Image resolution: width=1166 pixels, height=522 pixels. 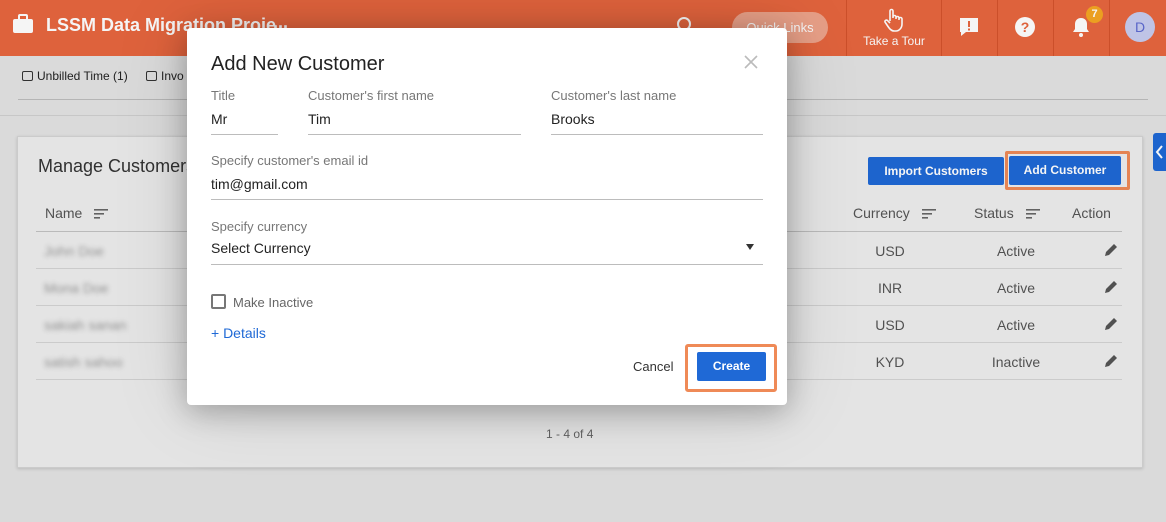 What do you see at coordinates (319, 119) in the screenshot?
I see `first-name-field: Tim` at bounding box center [319, 119].